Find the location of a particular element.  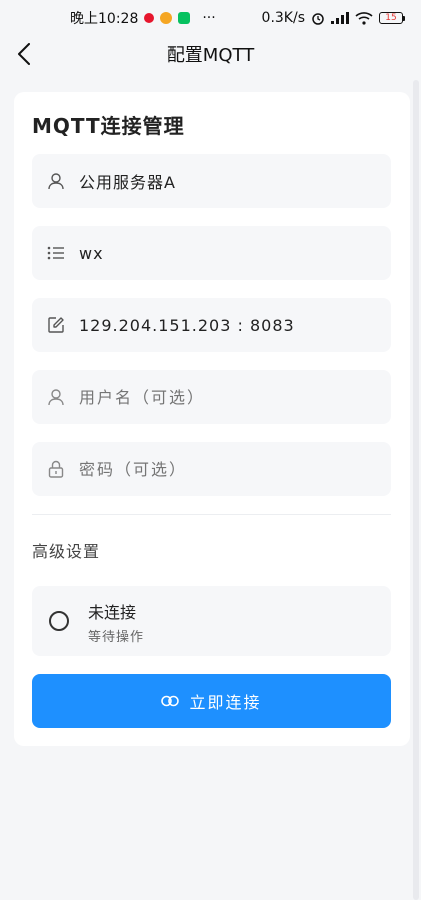

server-name-value: 公用服务器A is located at coordinates (127, 182).